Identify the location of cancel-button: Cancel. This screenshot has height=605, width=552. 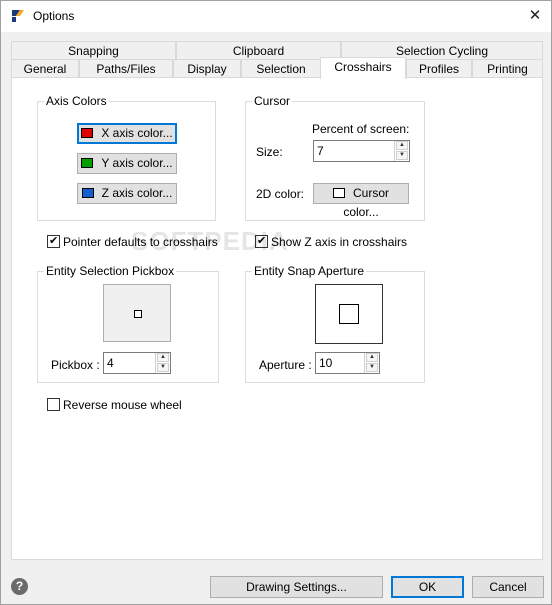
(508, 587).